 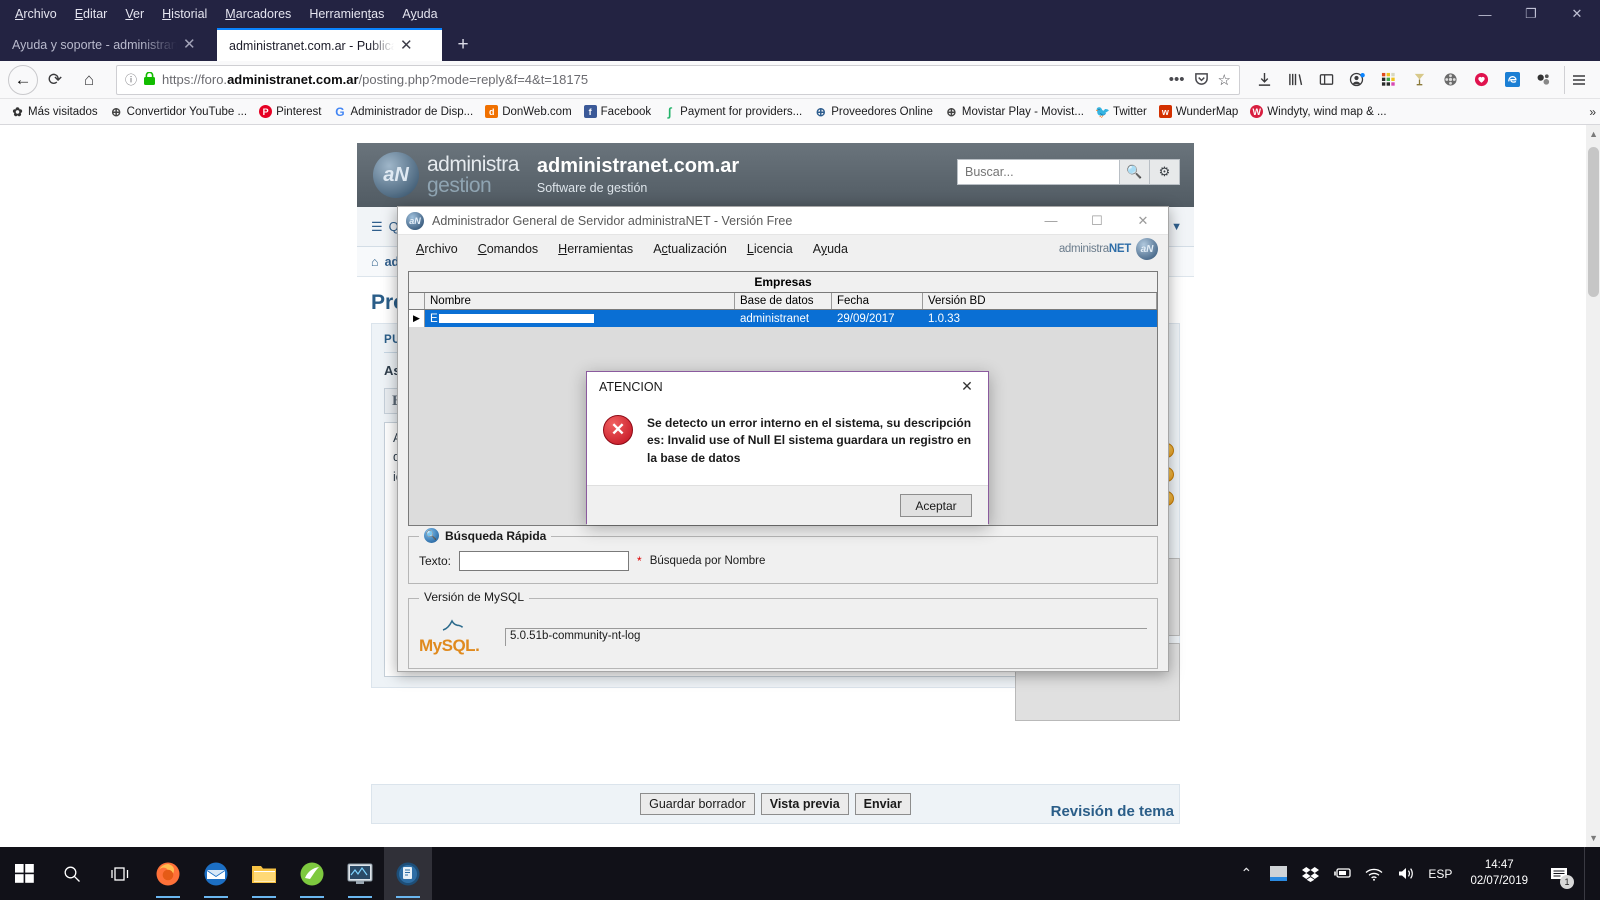 What do you see at coordinates (1246, 874) in the screenshot?
I see `tray-chevron-up-icon: ⌃` at bounding box center [1246, 874].